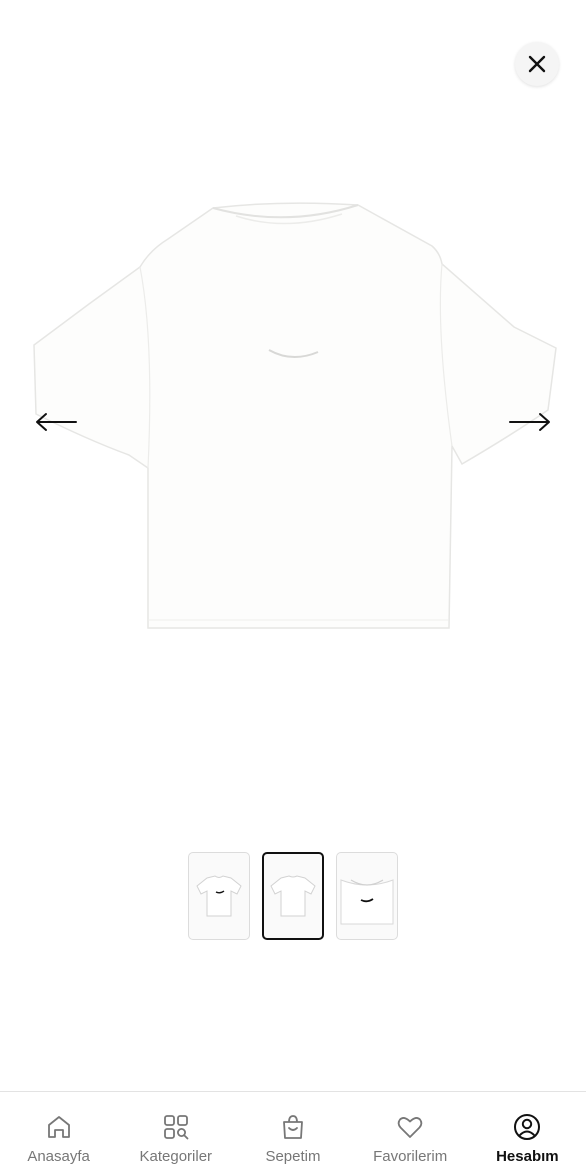 This screenshot has height=1170, width=586. I want to click on cart-icon, so click(293, 1127).